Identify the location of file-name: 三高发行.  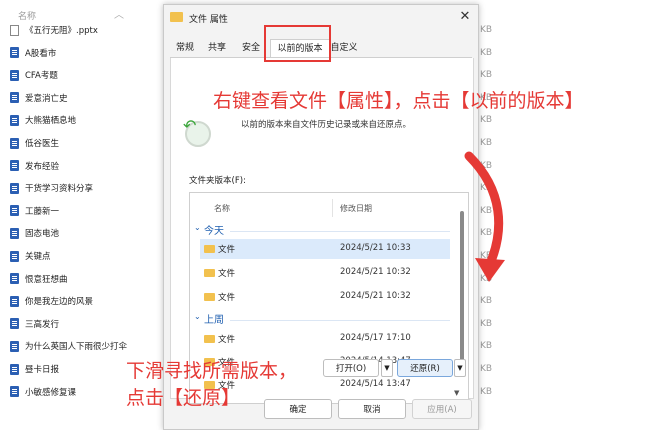
(42, 324).